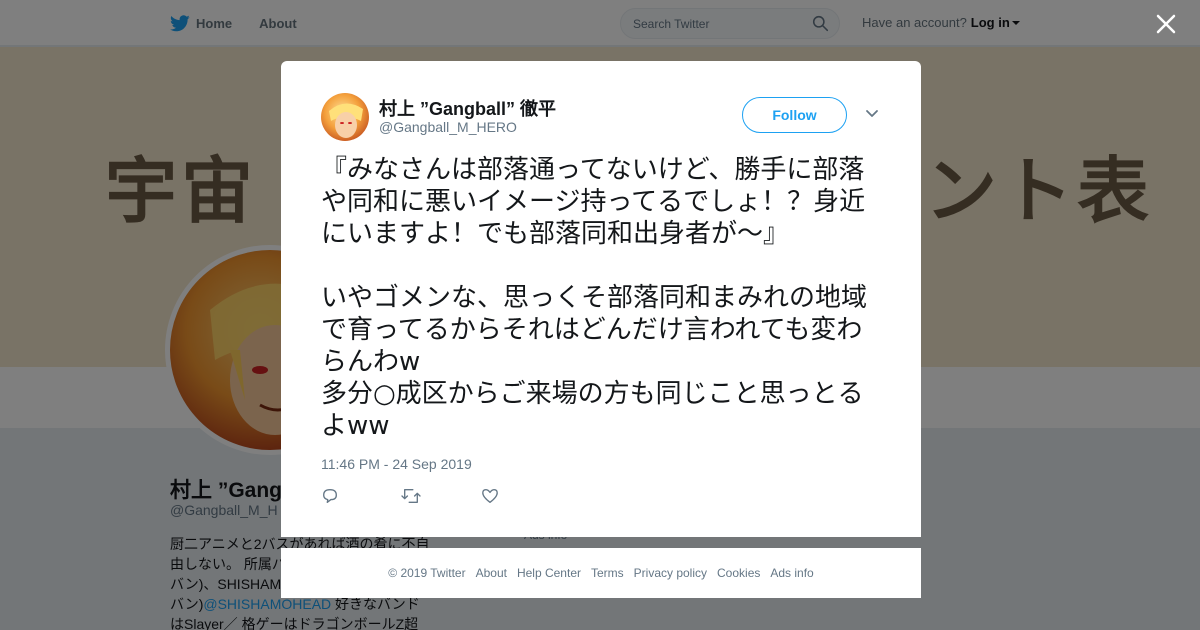 The height and width of the screenshot is (630, 1200). Describe the element at coordinates (467, 108) in the screenshot. I see `tweet-author-name: 村上 ”Gangball” 徹平` at that location.